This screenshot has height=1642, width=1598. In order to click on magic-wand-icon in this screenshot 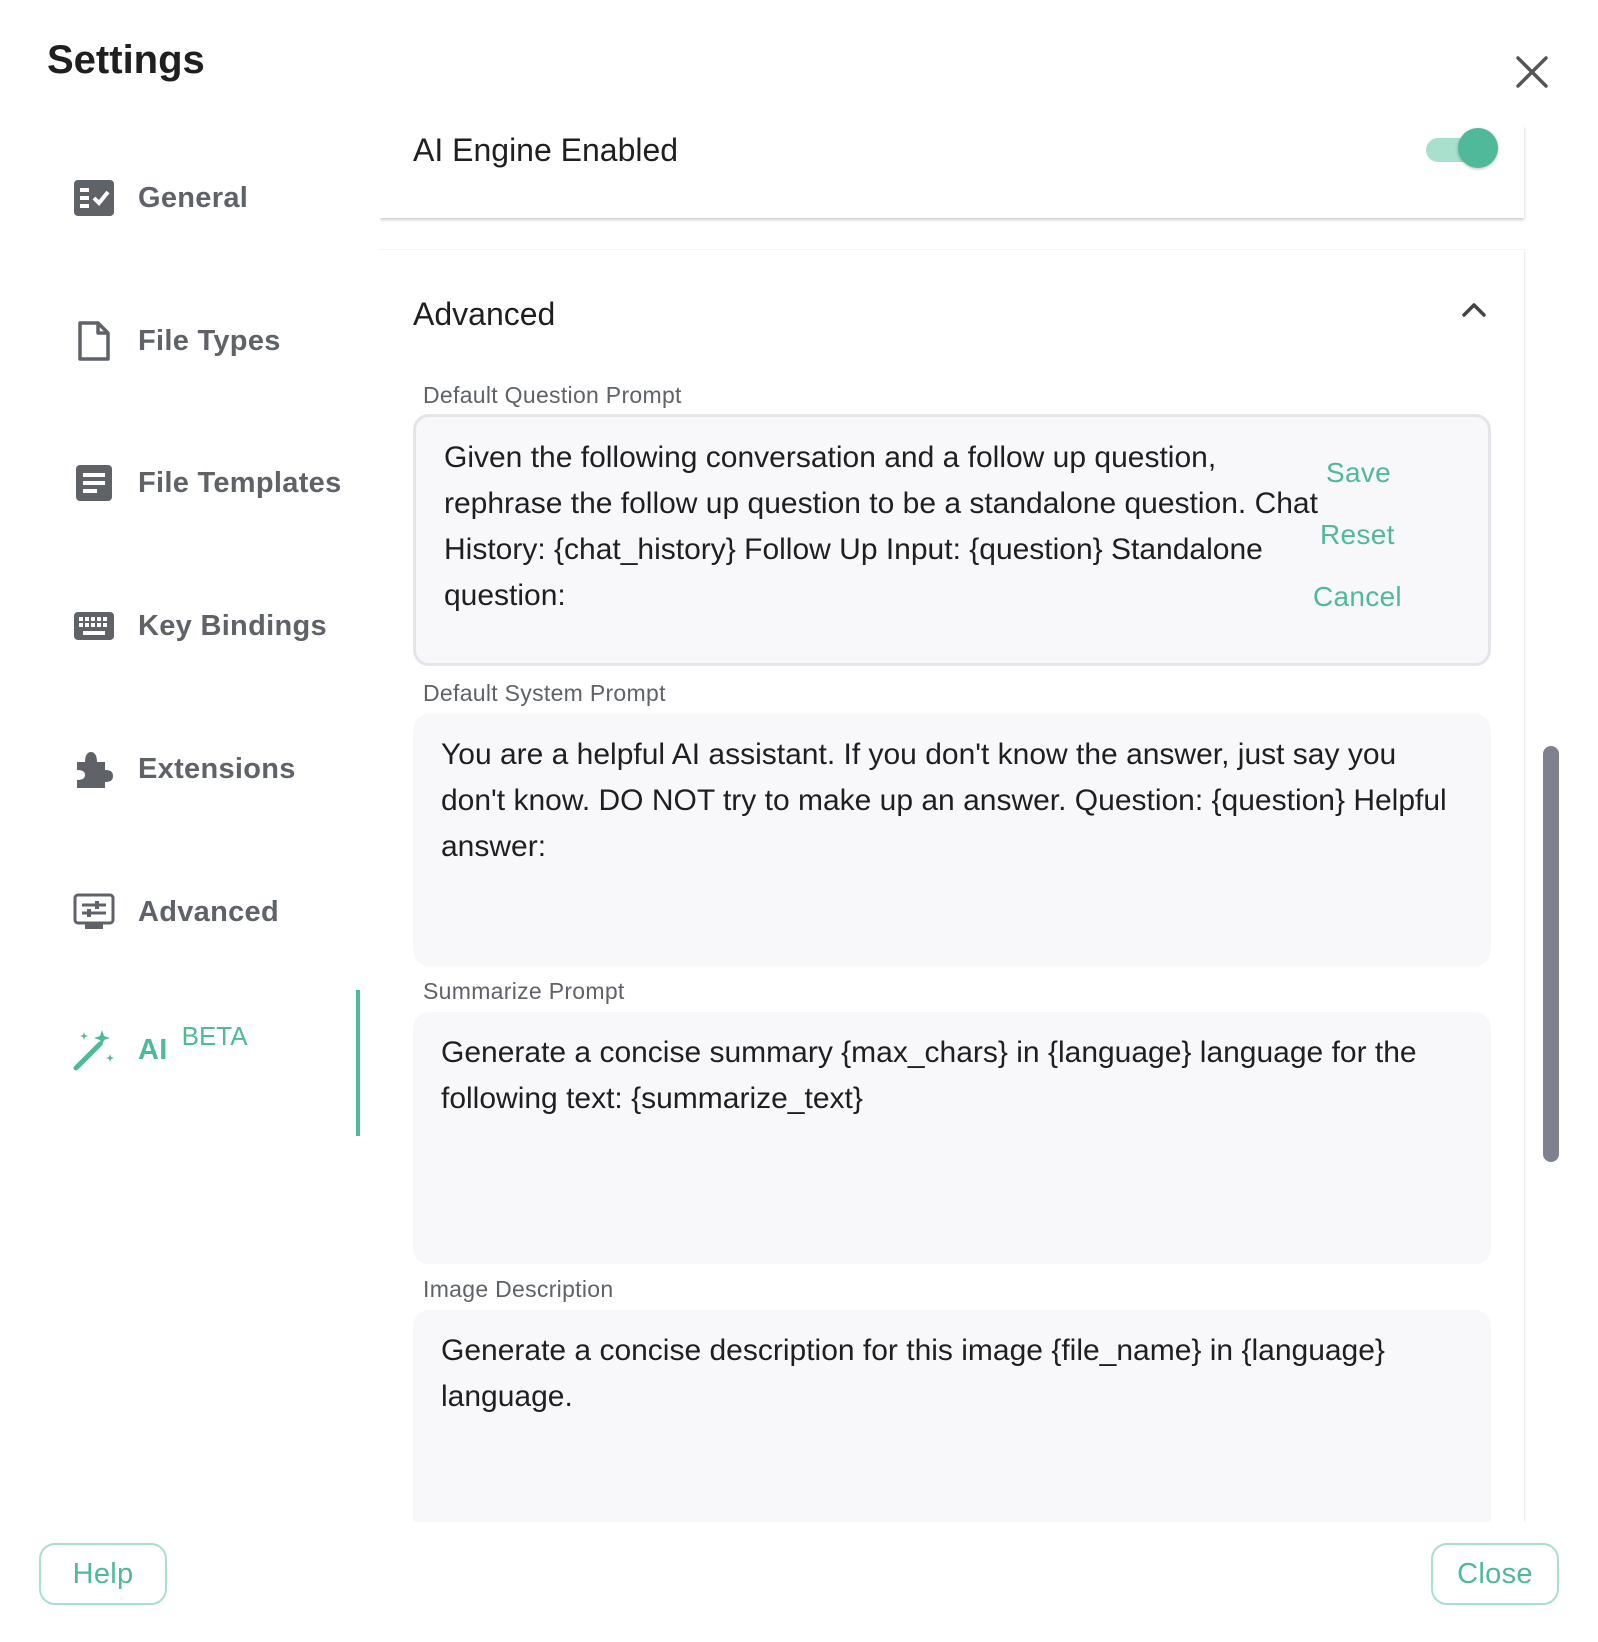, I will do `click(94, 1050)`.